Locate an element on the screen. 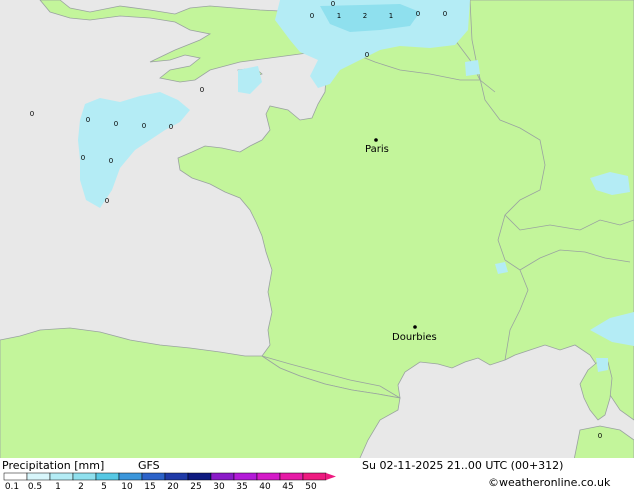 The width and height of the screenshot is (634, 490). scale-label: 30 is located at coordinates (219, 486).